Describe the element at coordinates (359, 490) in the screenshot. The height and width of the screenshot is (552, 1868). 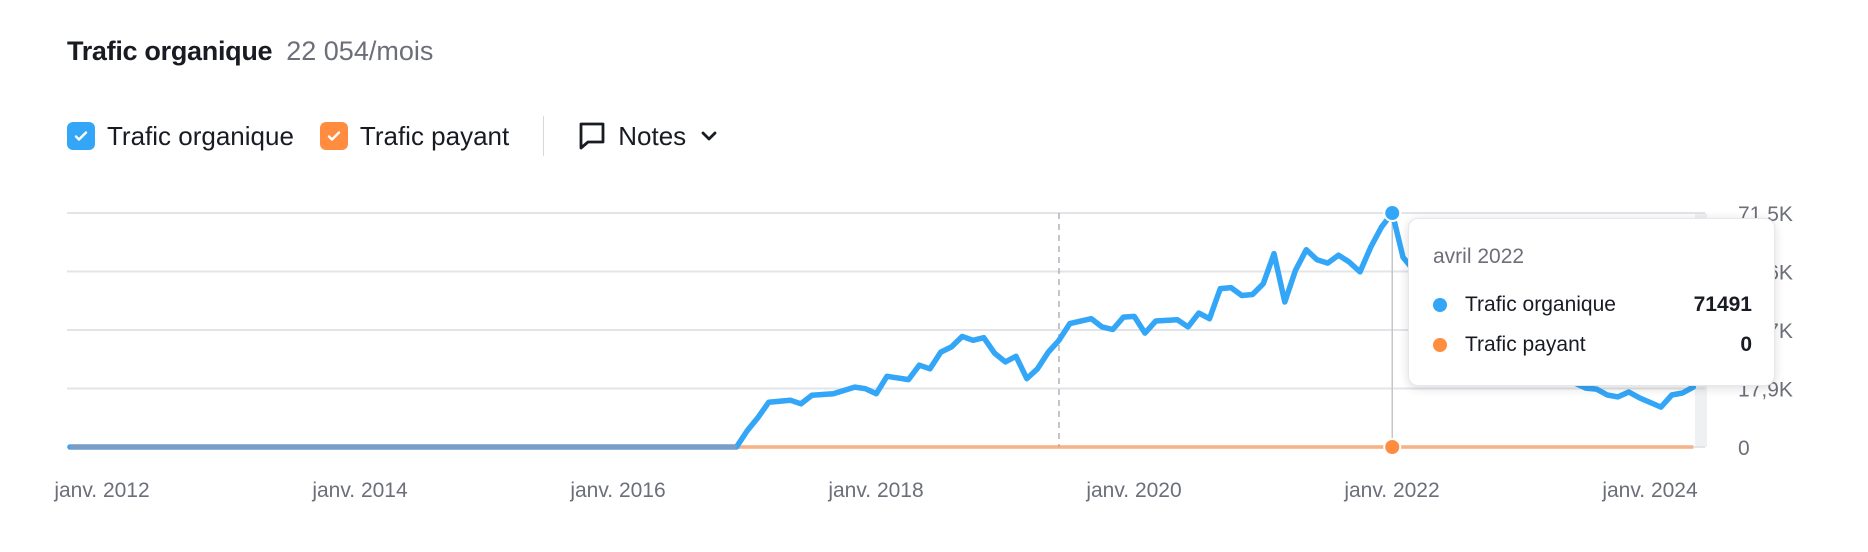
I see `x-tick-label: janv. 2014` at that location.